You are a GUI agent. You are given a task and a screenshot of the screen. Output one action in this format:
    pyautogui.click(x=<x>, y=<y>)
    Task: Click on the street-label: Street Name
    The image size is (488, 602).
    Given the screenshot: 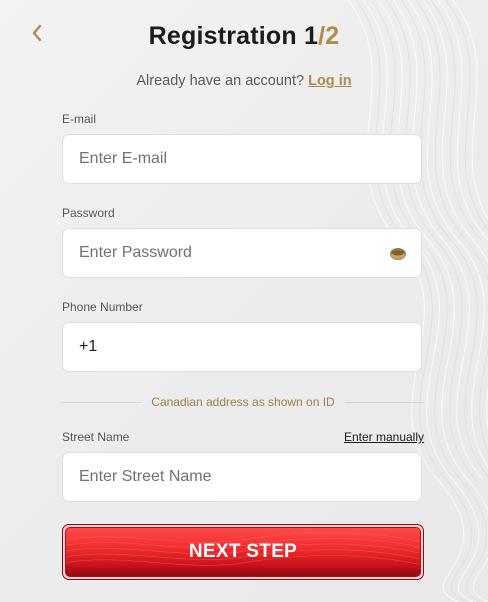 What is the action you would take?
    pyautogui.click(x=96, y=437)
    